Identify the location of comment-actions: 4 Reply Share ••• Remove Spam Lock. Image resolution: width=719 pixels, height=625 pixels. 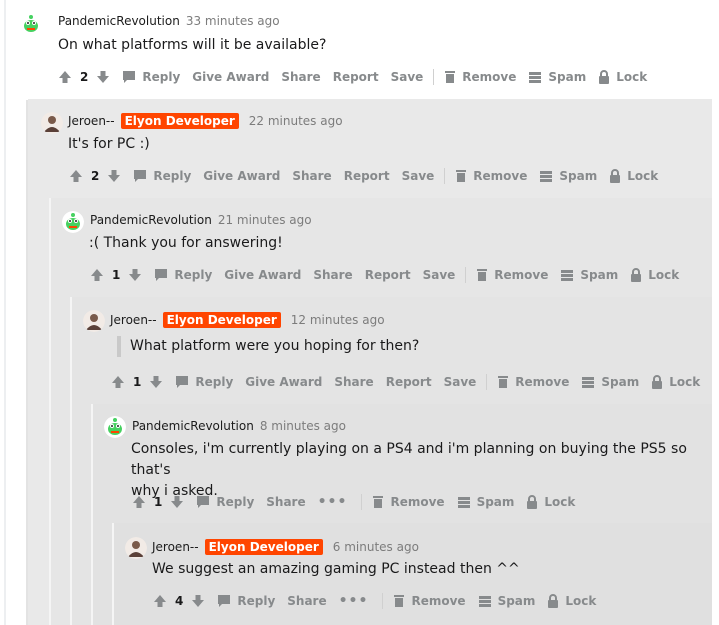
(380, 601).